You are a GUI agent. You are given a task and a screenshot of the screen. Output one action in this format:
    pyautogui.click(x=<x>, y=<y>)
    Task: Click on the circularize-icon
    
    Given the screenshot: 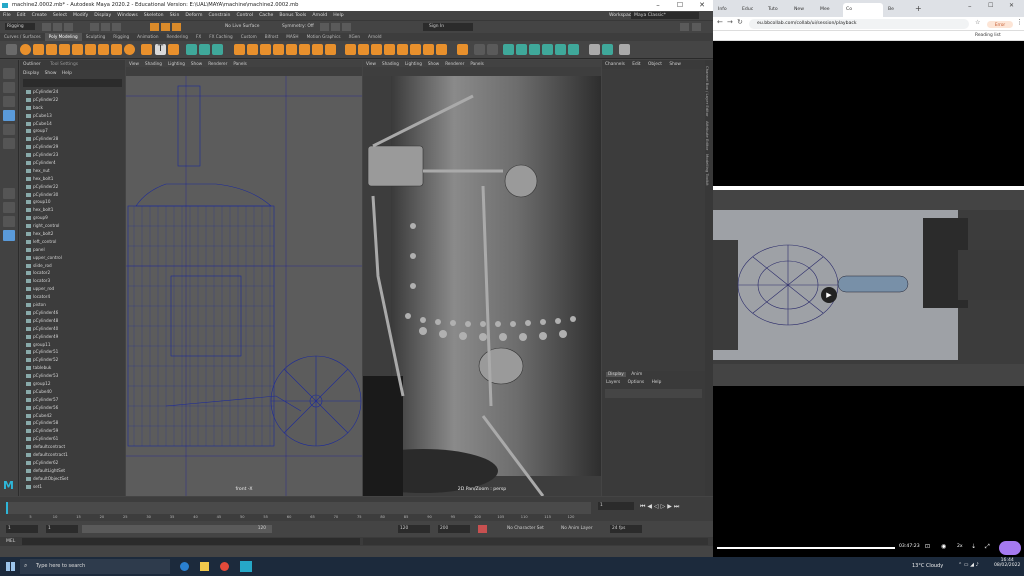 What is the action you would take?
    pyautogui.click(x=402, y=49)
    